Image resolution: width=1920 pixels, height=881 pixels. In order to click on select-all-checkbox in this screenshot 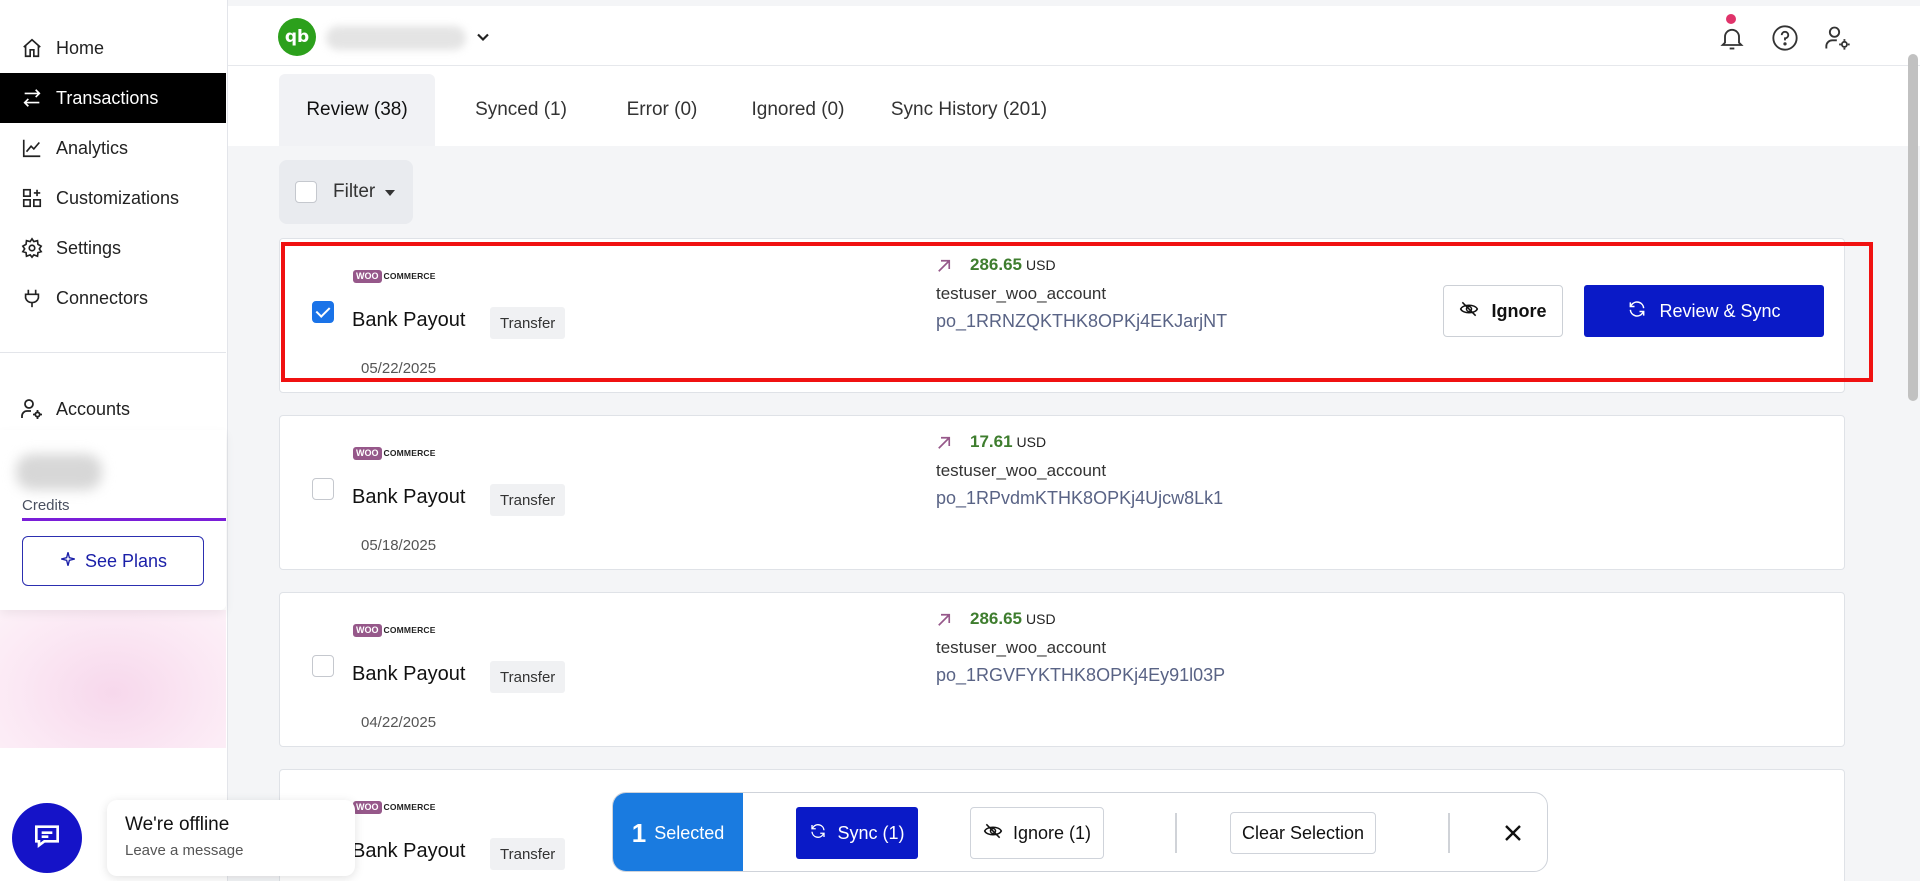, I will do `click(306, 192)`.